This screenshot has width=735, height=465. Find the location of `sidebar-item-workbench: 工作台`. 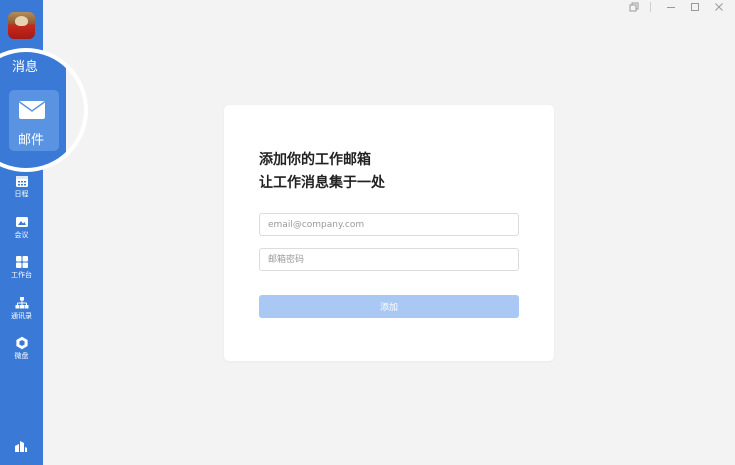

sidebar-item-workbench: 工作台 is located at coordinates (21, 273).